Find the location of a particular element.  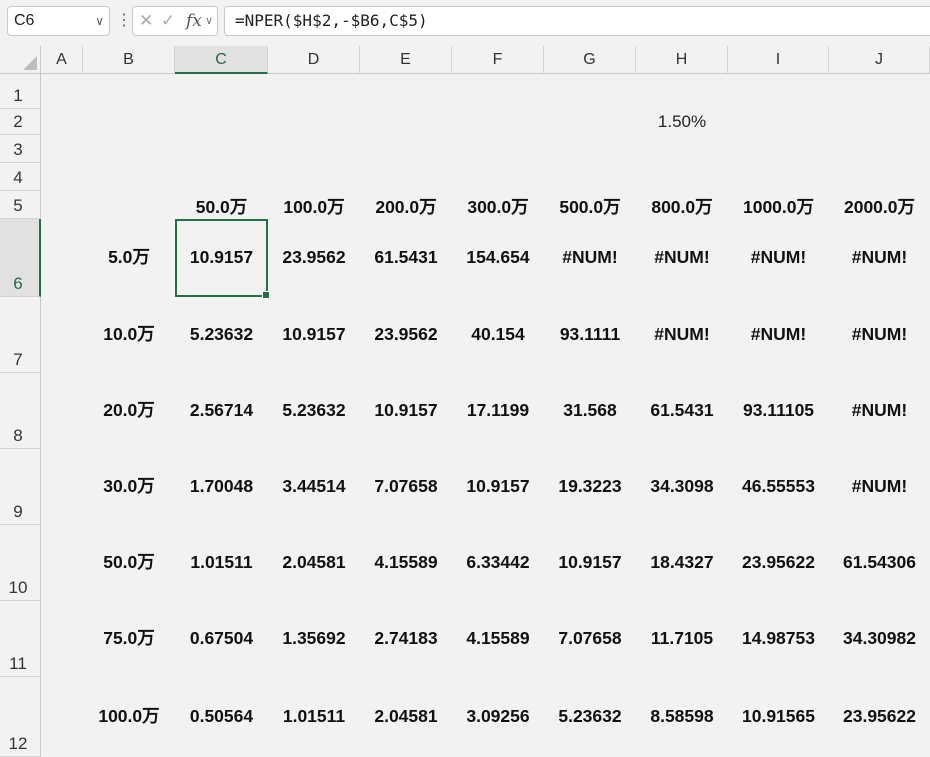

column-header-A: A is located at coordinates (62, 60).